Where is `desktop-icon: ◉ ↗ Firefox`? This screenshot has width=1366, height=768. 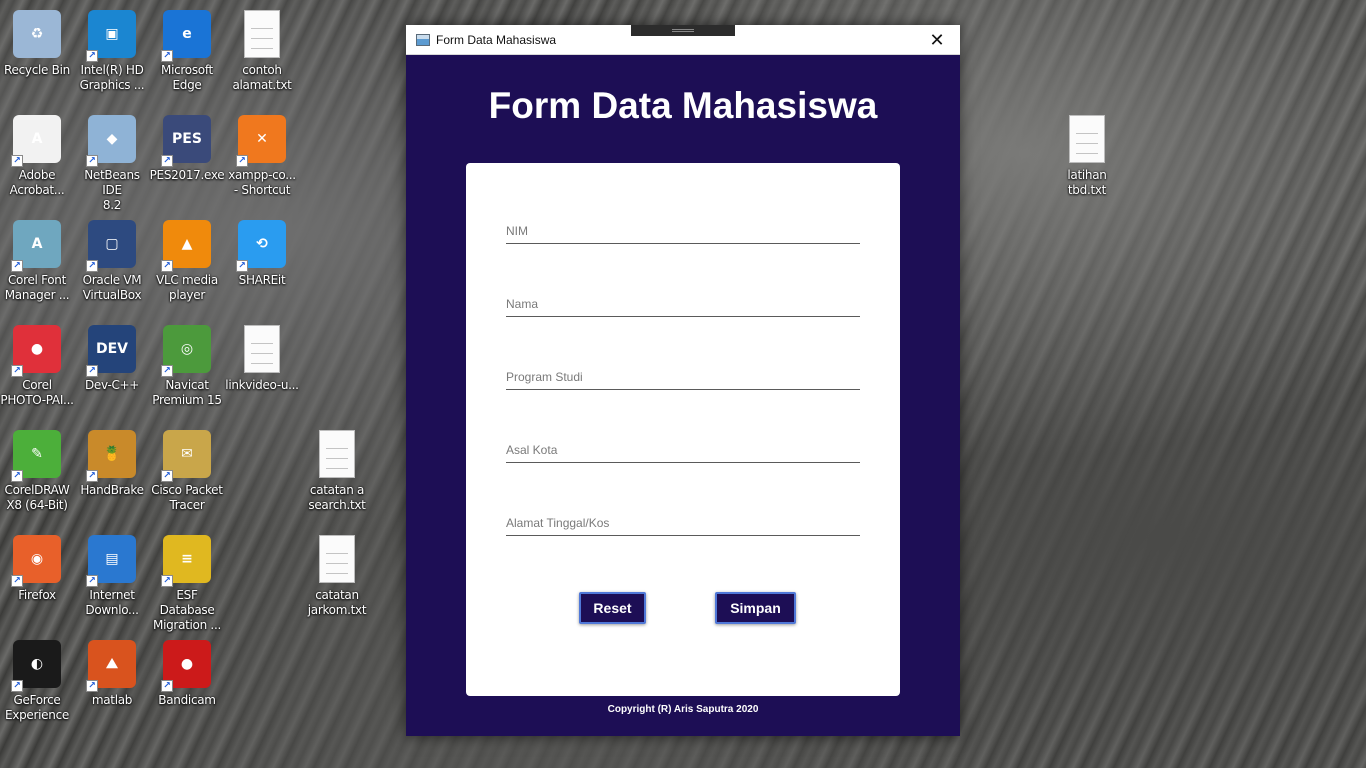 desktop-icon: ◉ ↗ Firefox is located at coordinates (37, 585).